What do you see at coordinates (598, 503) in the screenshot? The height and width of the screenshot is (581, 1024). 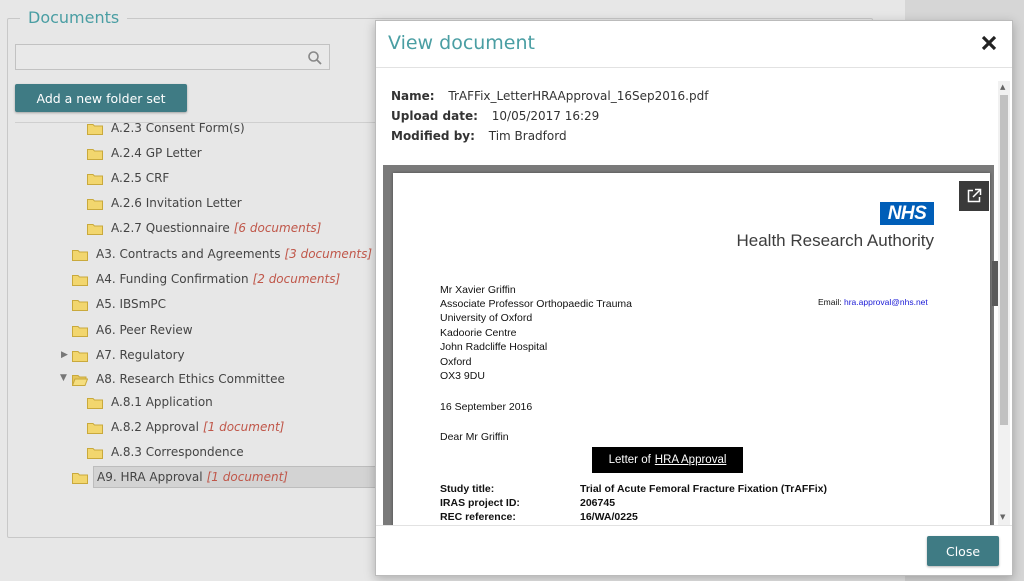 I see `iras-value: 206745` at bounding box center [598, 503].